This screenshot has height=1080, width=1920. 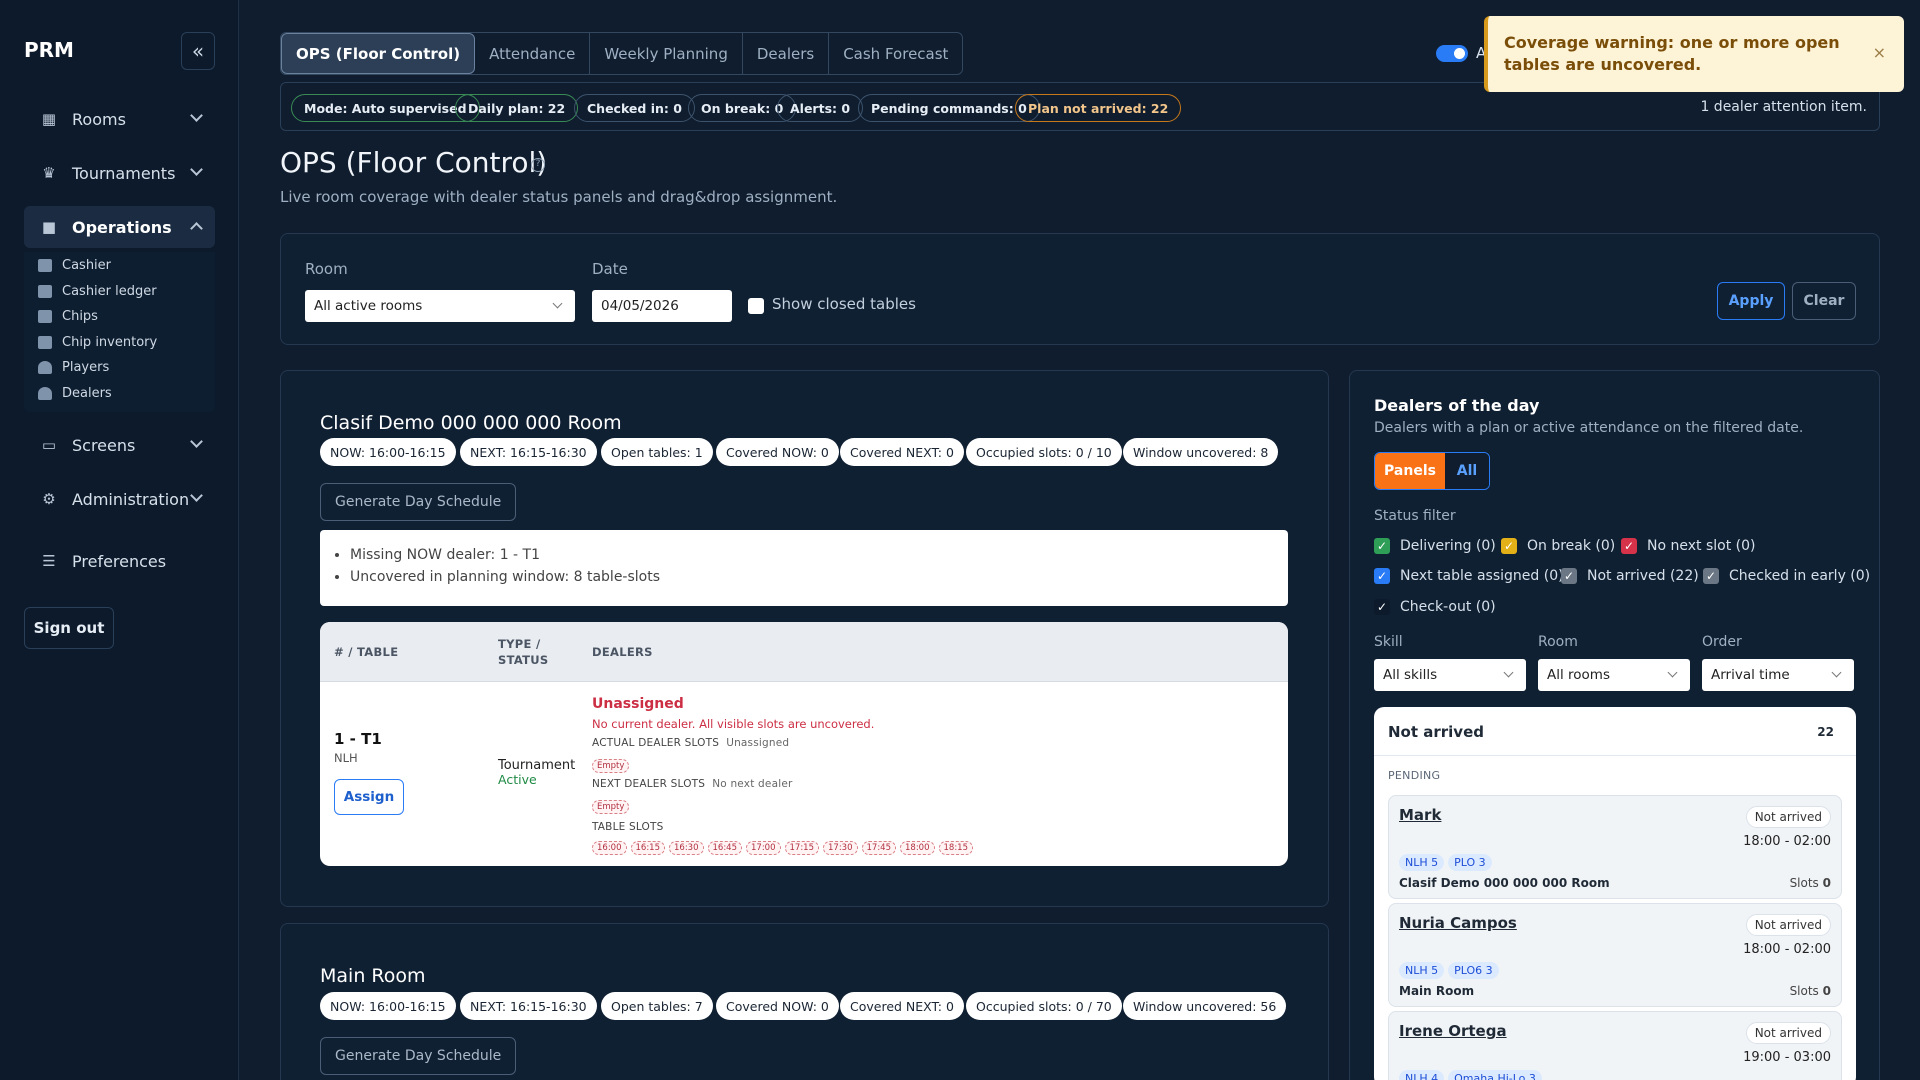 What do you see at coordinates (1448, 546) in the screenshot?
I see `filter-label: Delivering (0)` at bounding box center [1448, 546].